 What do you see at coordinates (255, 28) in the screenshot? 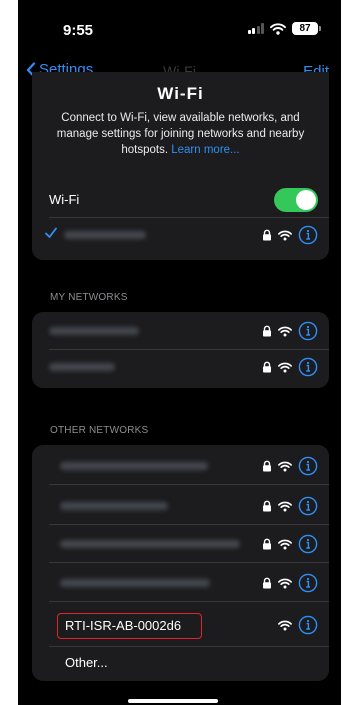
I see `cellular-signal-icon` at bounding box center [255, 28].